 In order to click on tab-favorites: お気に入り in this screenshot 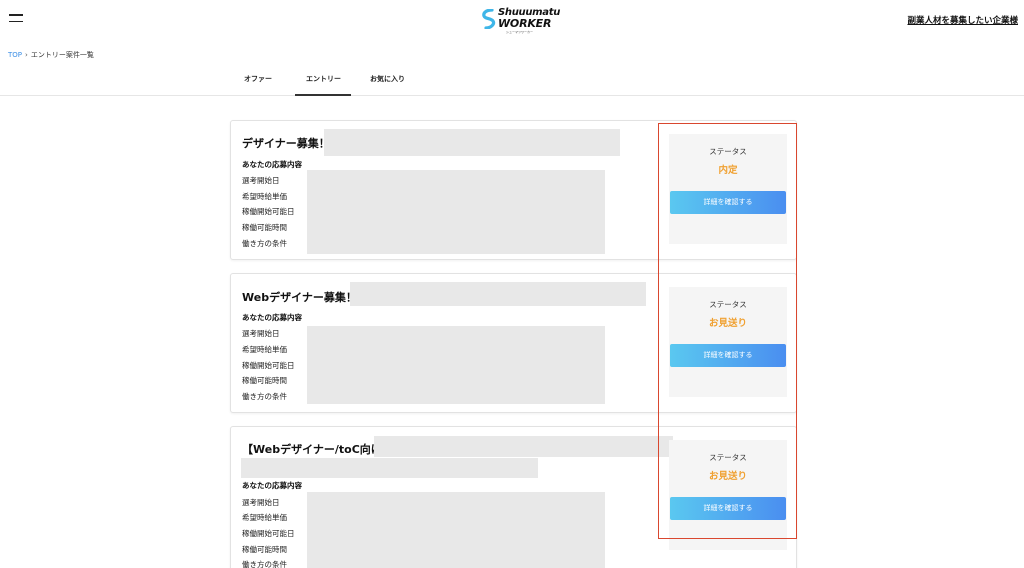, I will do `click(387, 79)`.